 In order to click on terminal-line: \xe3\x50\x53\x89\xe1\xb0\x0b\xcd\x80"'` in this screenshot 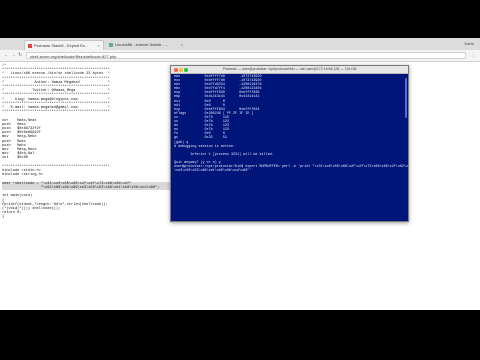, I will do `click(214, 171)`.